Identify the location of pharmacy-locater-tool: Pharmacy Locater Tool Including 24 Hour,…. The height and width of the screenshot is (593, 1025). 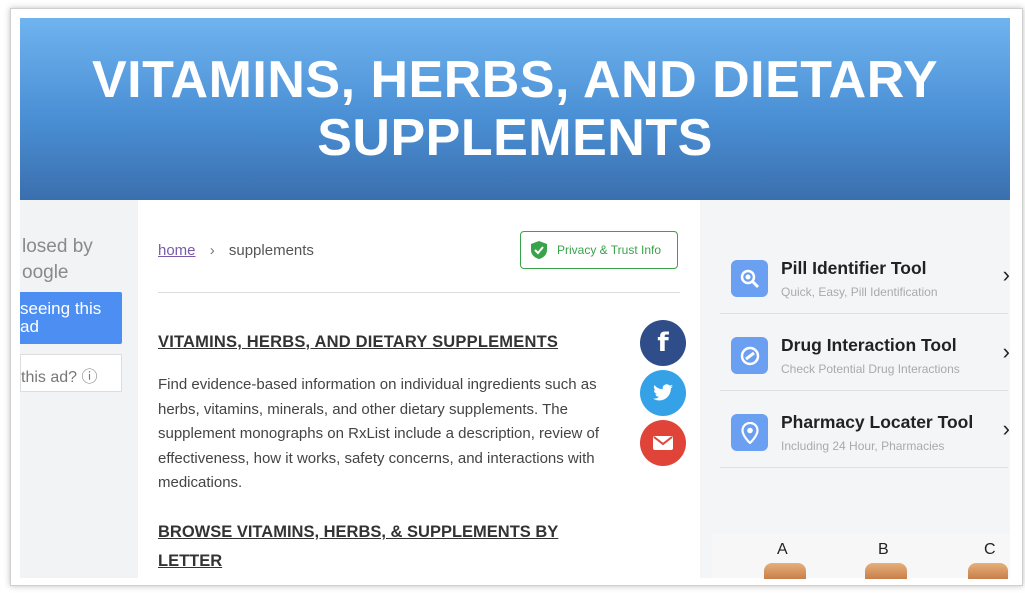
(865, 430).